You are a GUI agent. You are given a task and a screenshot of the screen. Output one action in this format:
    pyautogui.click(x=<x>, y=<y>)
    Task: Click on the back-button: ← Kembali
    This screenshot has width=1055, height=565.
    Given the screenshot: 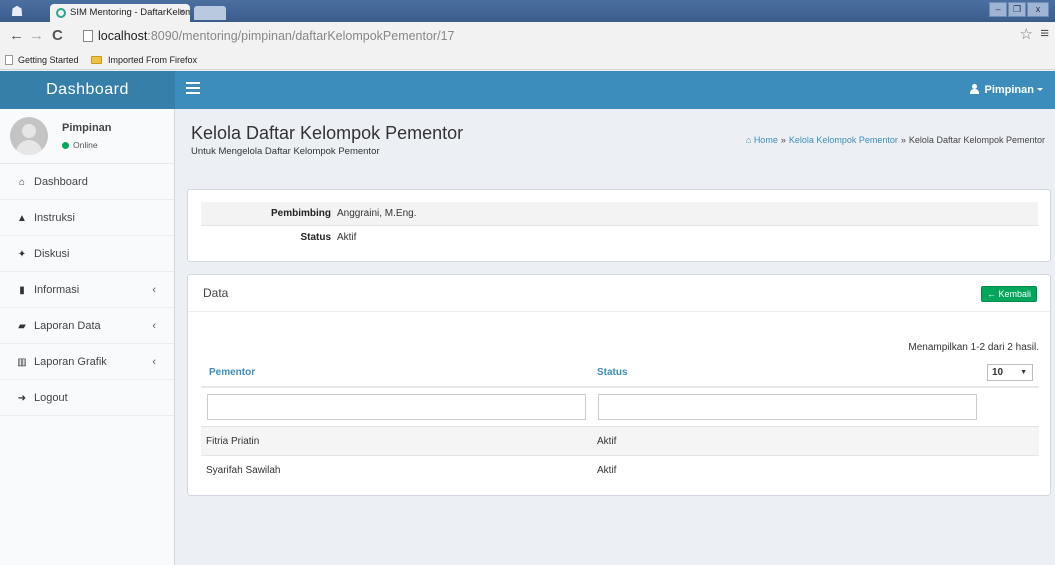 What is the action you would take?
    pyautogui.click(x=1008, y=294)
    